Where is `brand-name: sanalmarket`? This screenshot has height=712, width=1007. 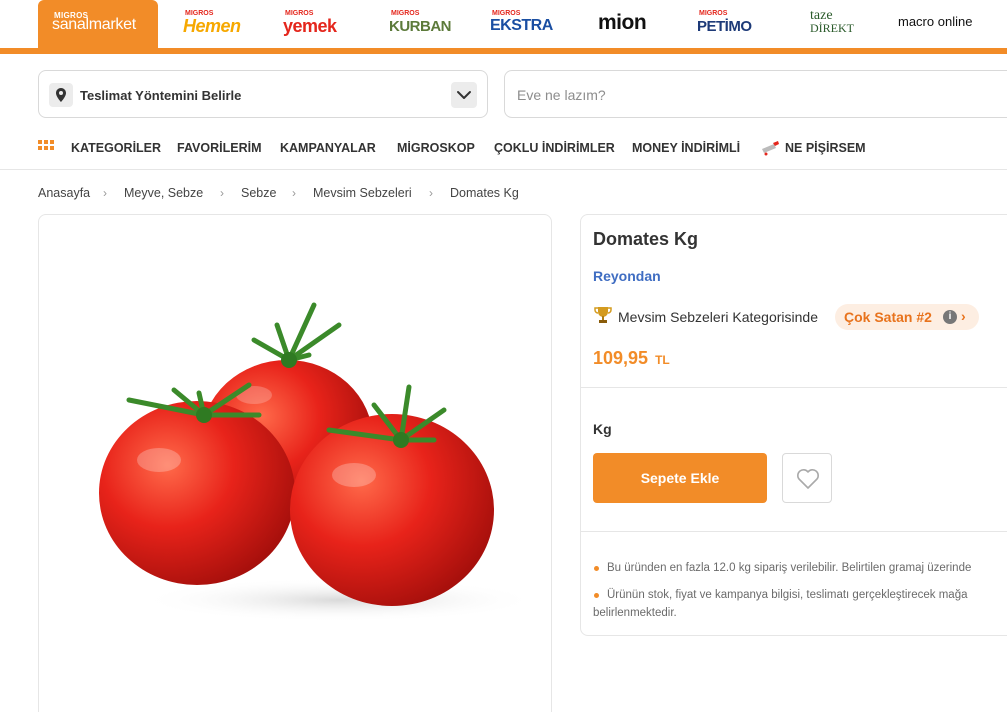
brand-name: sanalmarket is located at coordinates (94, 24).